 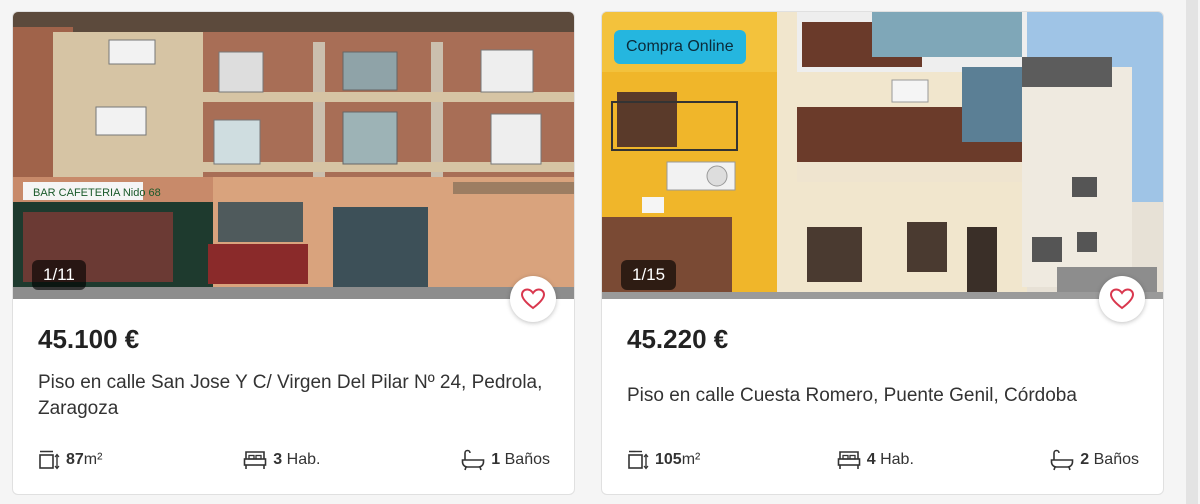 I want to click on feature-area: 105m², so click(x=663, y=460).